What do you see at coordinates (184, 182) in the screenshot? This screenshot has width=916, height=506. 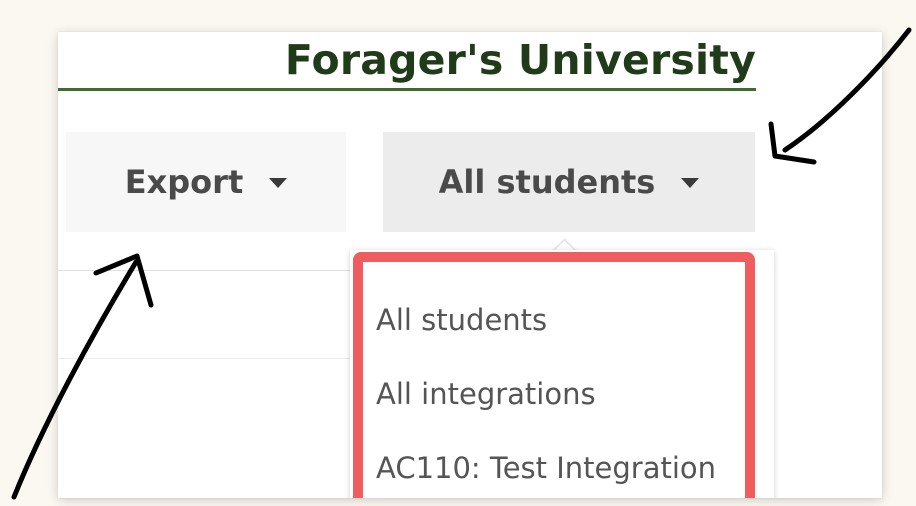 I see `export-button-label: Export` at bounding box center [184, 182].